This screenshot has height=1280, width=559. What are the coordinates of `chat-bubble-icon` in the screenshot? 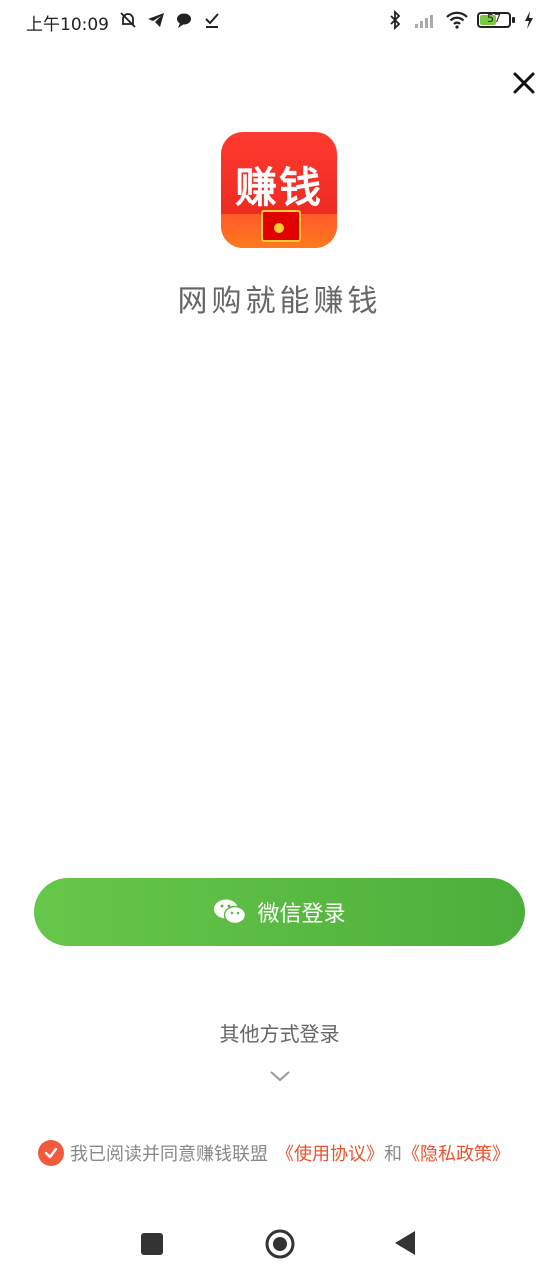 It's located at (184, 20).